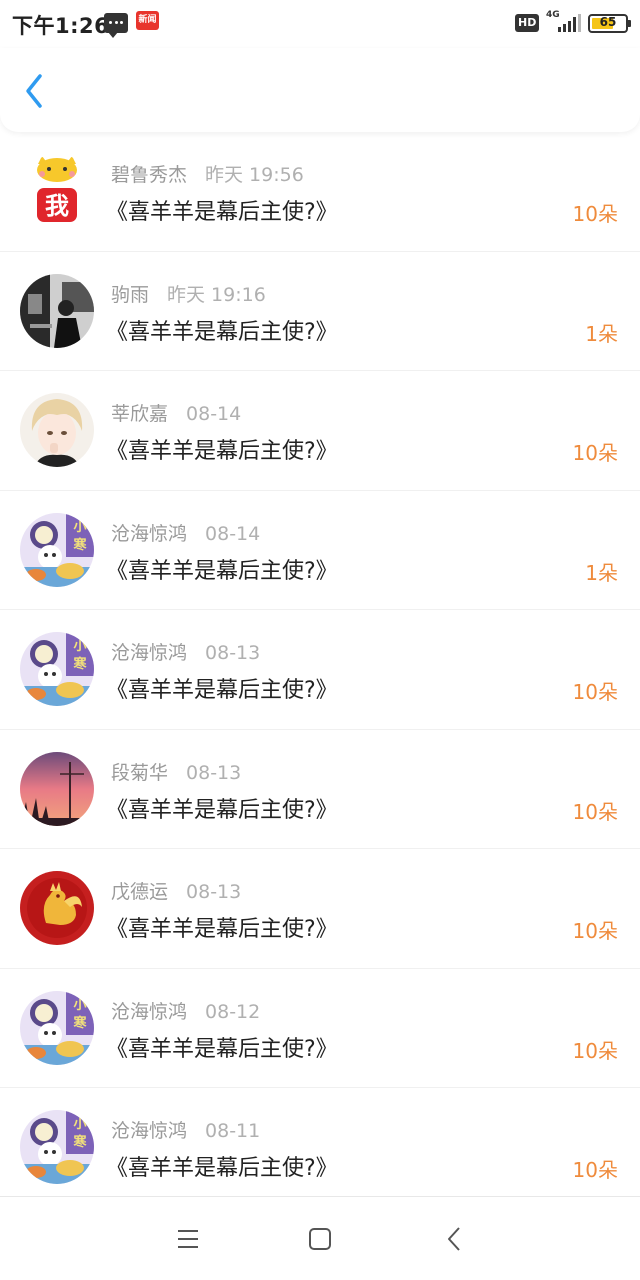 Image resolution: width=640 pixels, height=1280 pixels. Describe the element at coordinates (61, 26) in the screenshot. I see `status-time: 下午1:26` at that location.